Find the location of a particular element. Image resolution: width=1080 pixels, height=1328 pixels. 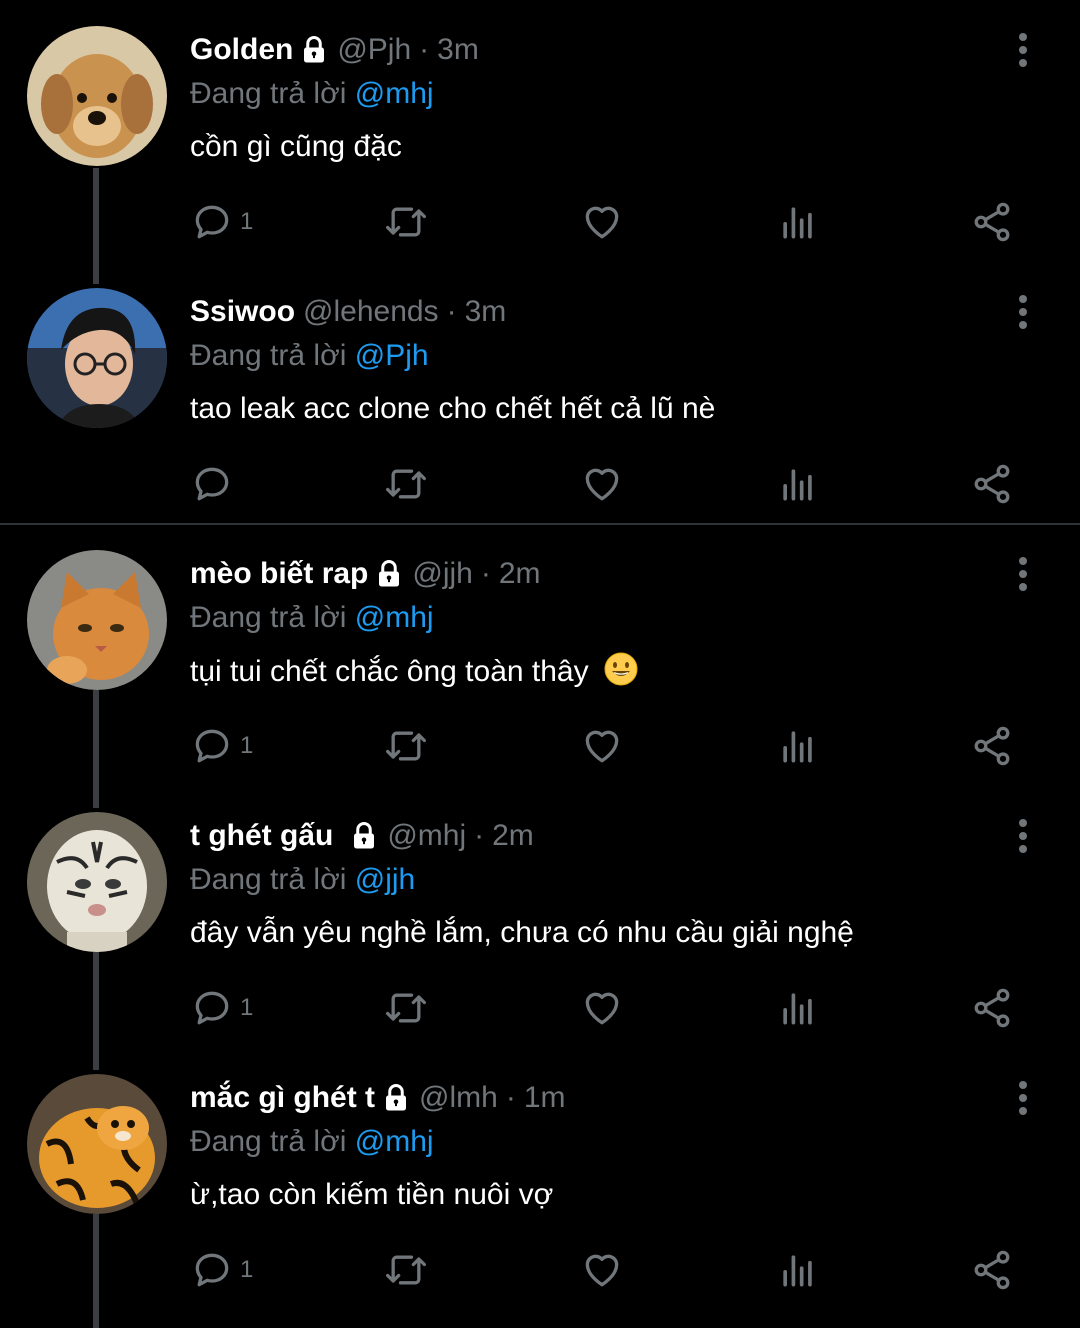

reply-button is located at coordinates (215, 484).